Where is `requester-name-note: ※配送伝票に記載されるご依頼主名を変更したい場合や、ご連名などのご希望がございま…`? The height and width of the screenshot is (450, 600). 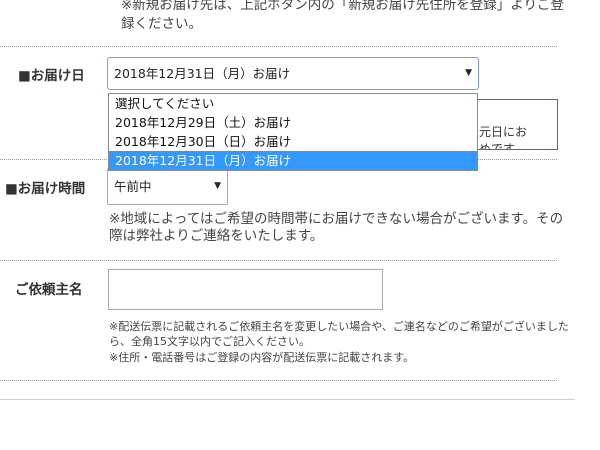
requester-name-note: ※配送伝票に記載されるご依頼主名を変更したい場合や、ご連名などのご希望がございま… is located at coordinates (339, 334).